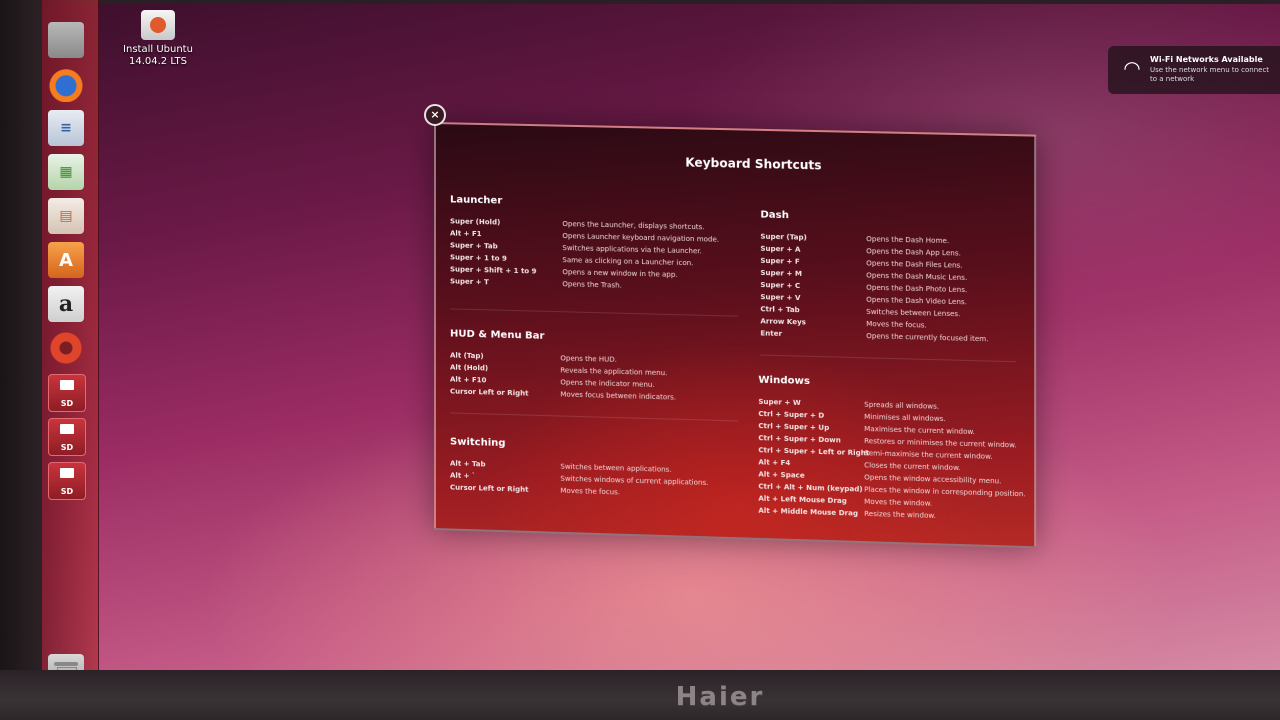  I want to click on software-center-glyph: A, so click(66, 260).